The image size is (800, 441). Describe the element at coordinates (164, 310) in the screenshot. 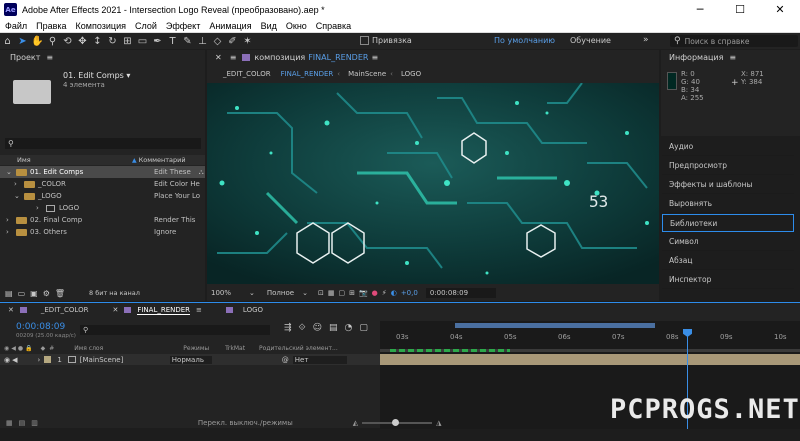

I see `timeline-tab-final-render: FINAL_RENDER` at that location.